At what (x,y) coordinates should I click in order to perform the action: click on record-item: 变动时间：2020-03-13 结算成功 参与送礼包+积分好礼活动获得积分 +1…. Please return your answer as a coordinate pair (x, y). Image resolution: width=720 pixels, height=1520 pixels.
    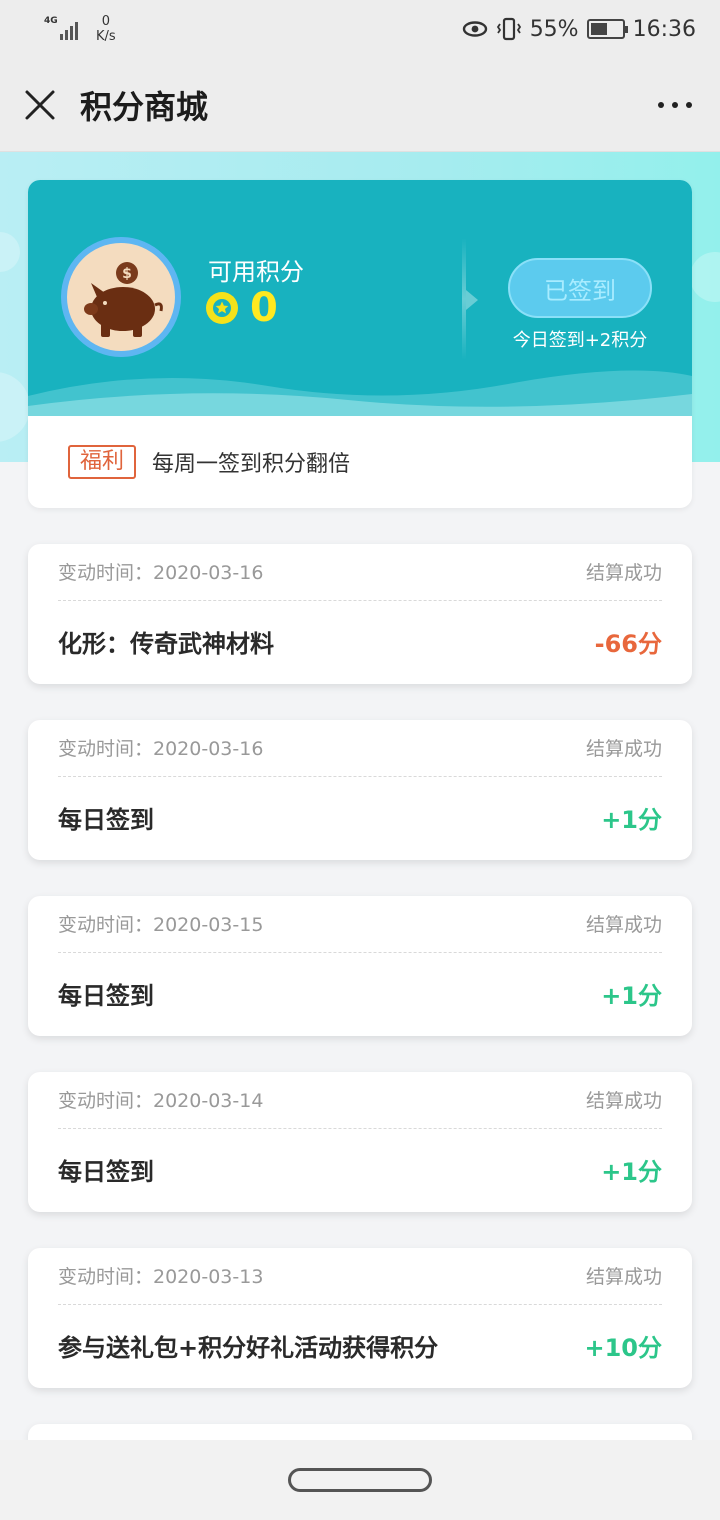
    Looking at the image, I should click on (360, 1318).